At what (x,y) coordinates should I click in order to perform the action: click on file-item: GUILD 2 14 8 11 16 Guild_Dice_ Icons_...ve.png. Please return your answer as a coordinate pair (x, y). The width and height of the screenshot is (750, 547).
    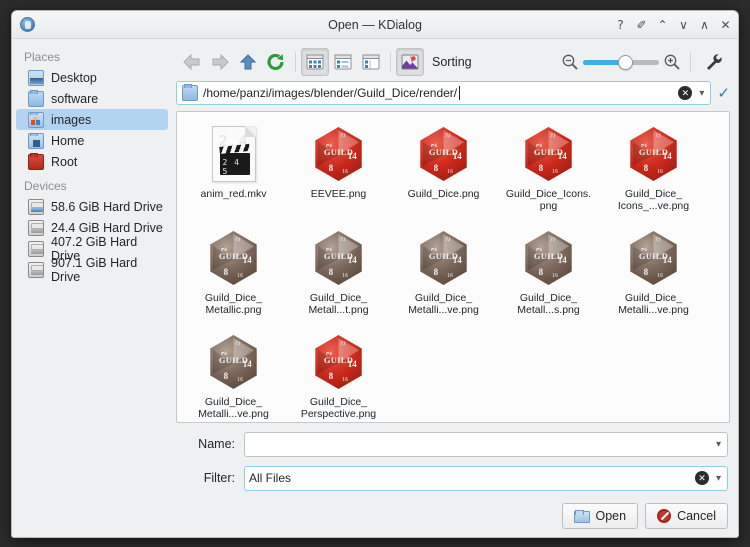
    Looking at the image, I should click on (653, 172).